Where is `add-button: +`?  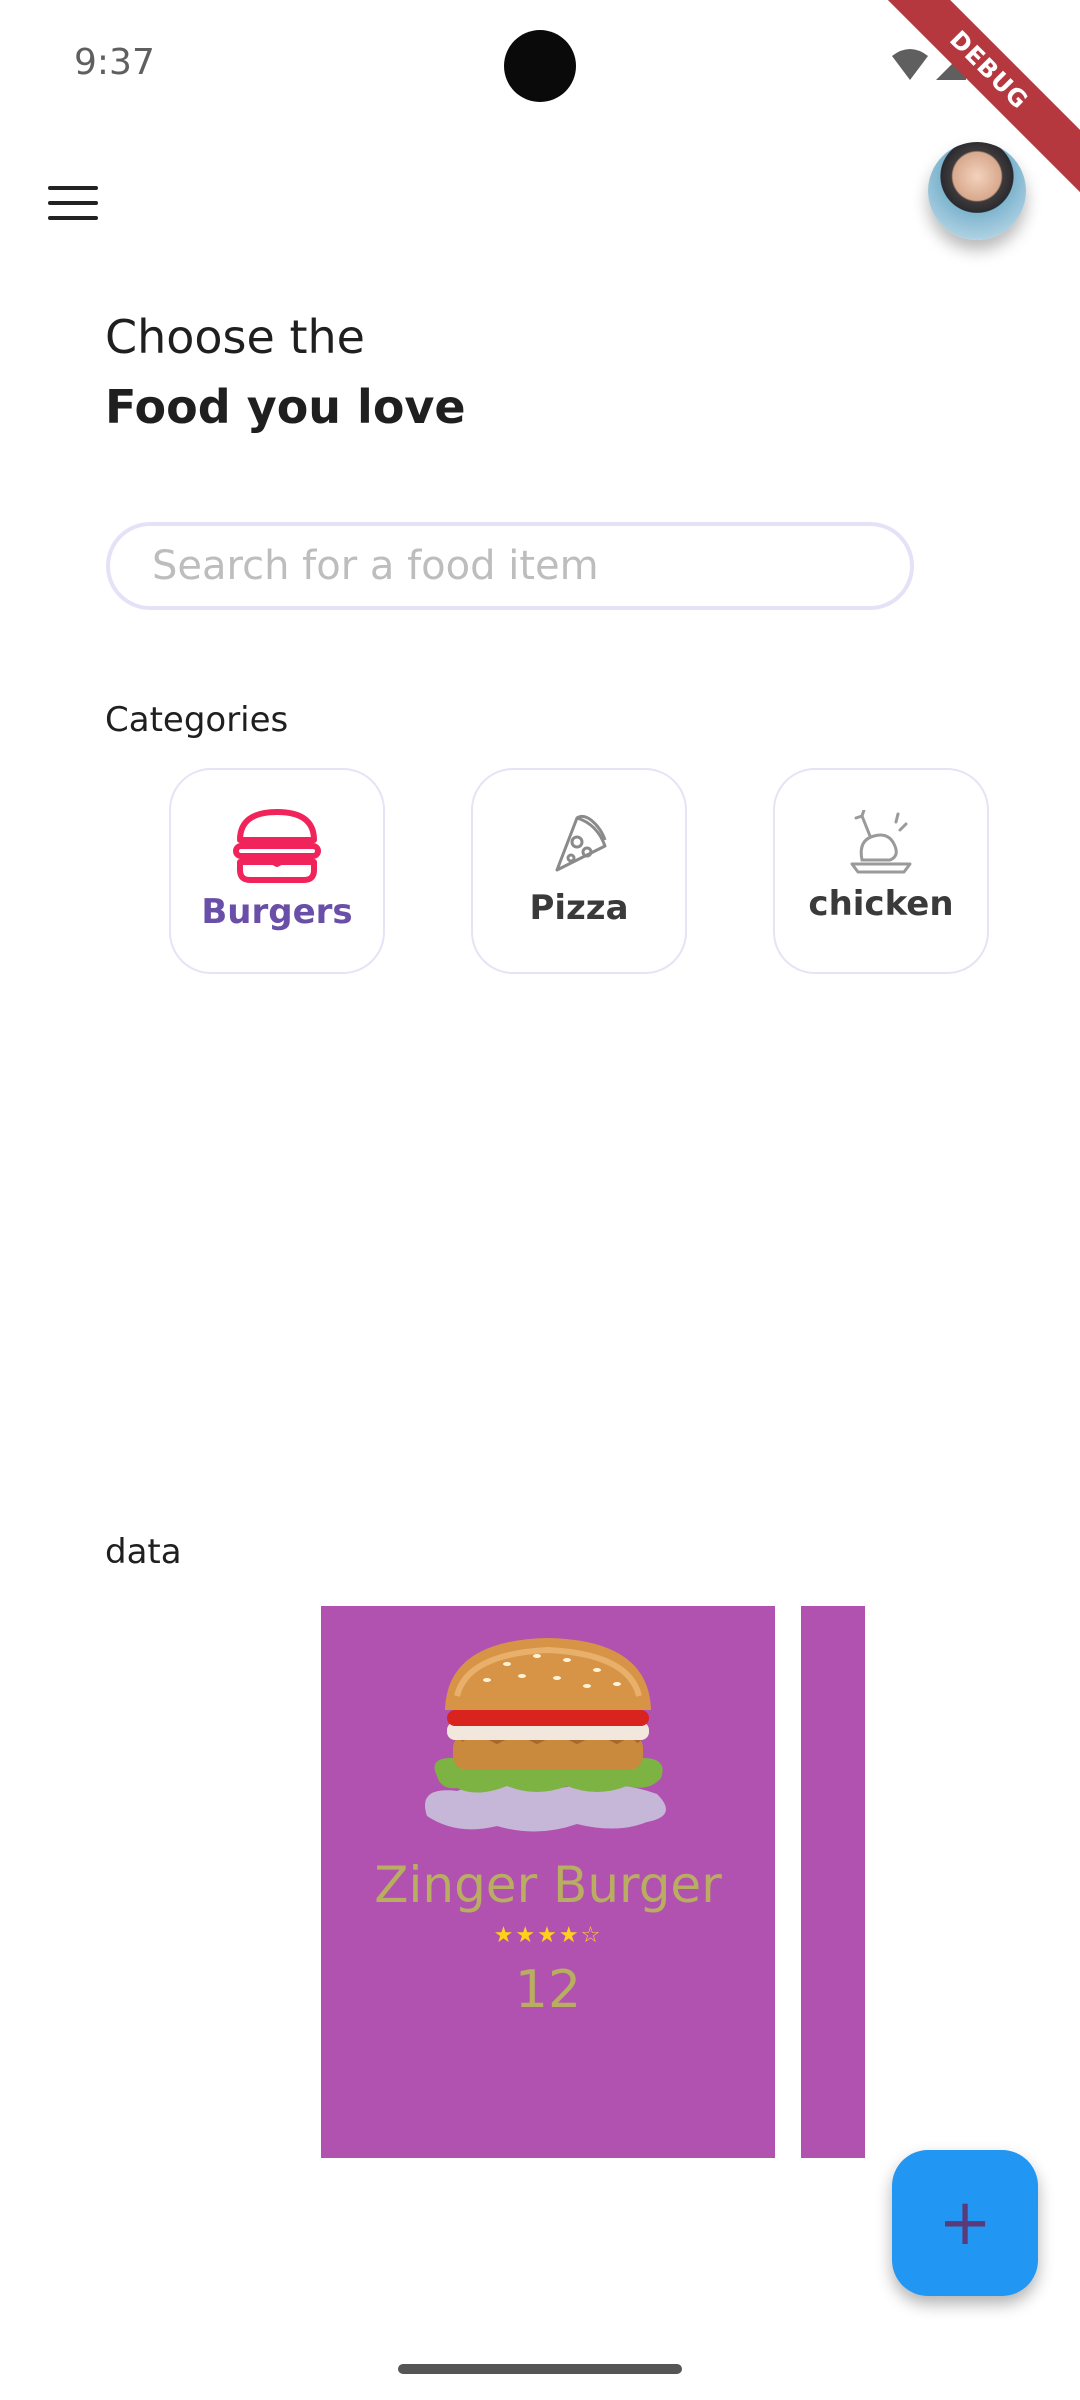 add-button: + is located at coordinates (965, 2223).